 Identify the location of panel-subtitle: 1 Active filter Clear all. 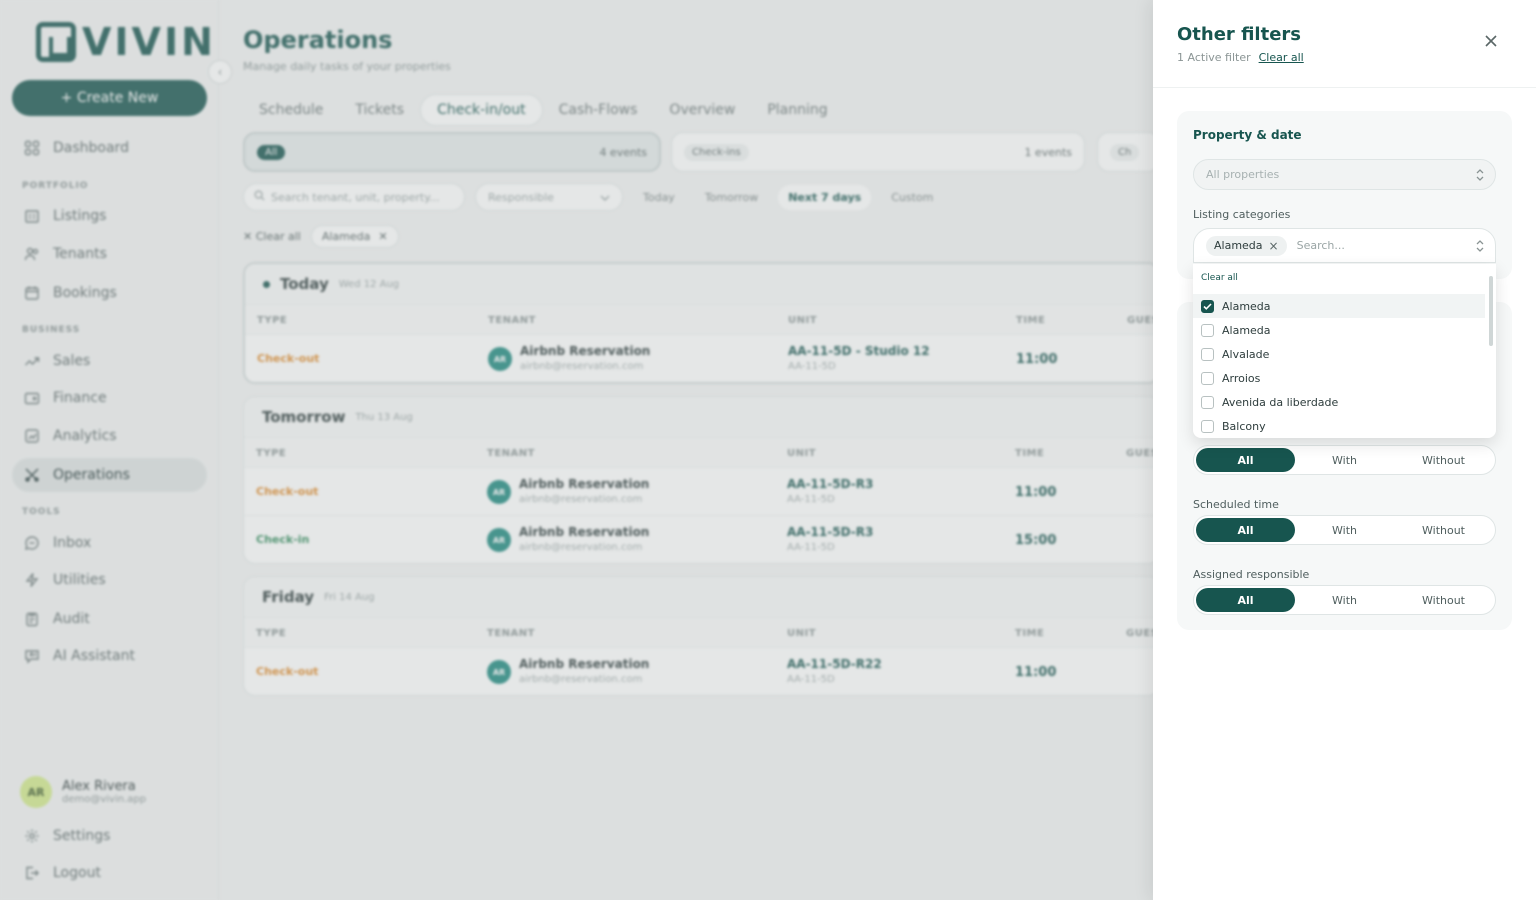
(1240, 57).